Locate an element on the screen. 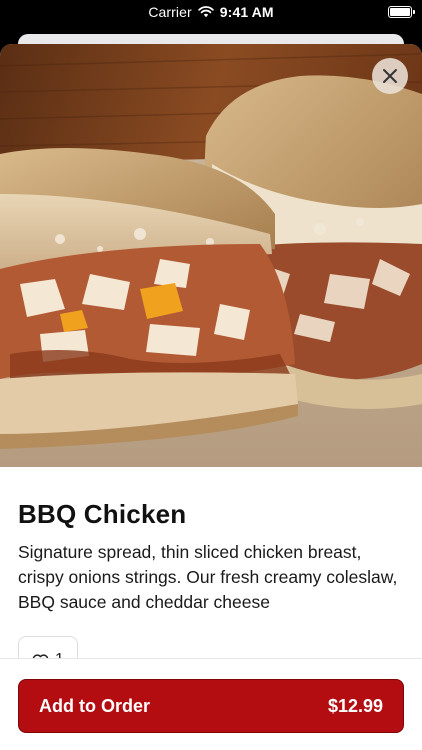  status-center: Carrier 9:41 AM is located at coordinates (211, 12).